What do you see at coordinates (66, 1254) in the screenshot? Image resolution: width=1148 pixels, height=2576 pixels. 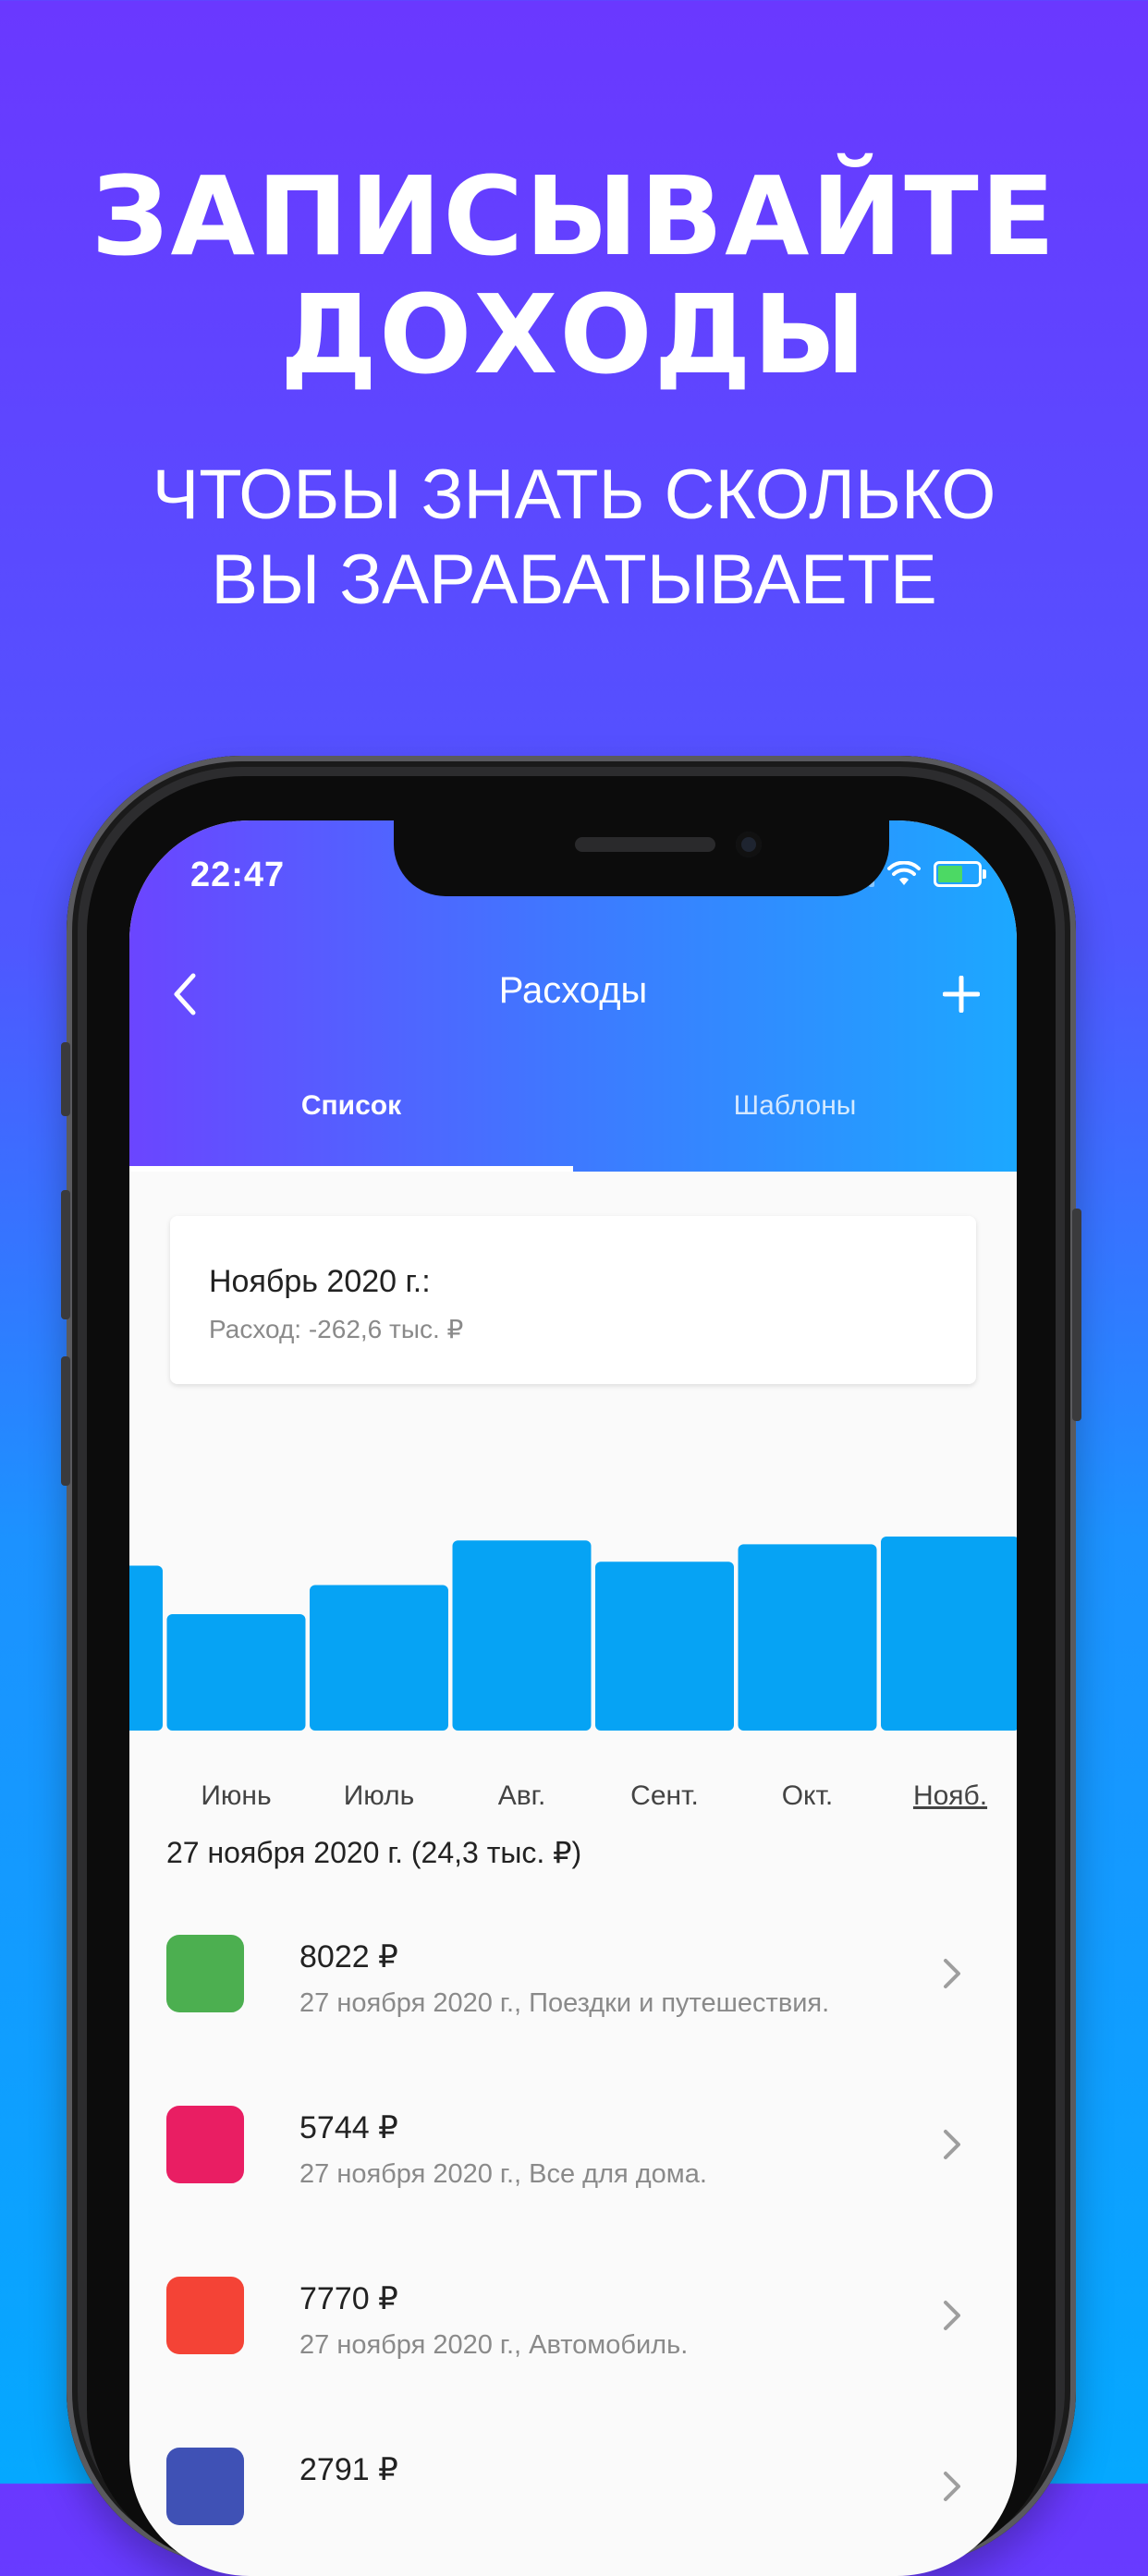 I see `phone-volume-up` at bounding box center [66, 1254].